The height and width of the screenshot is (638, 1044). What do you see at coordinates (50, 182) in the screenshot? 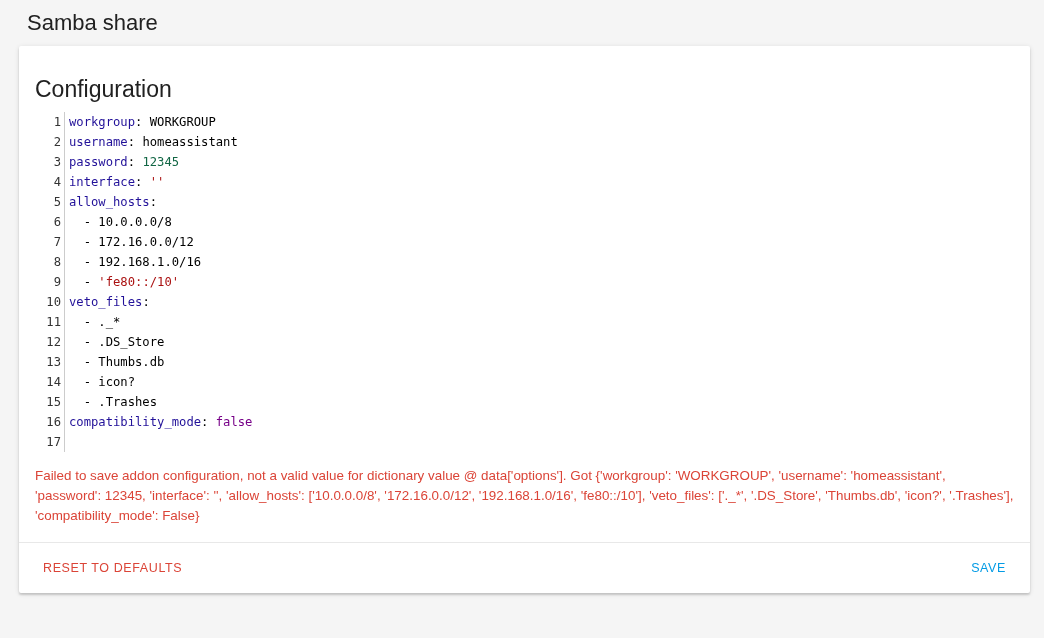
I see `line-number: 4` at bounding box center [50, 182].